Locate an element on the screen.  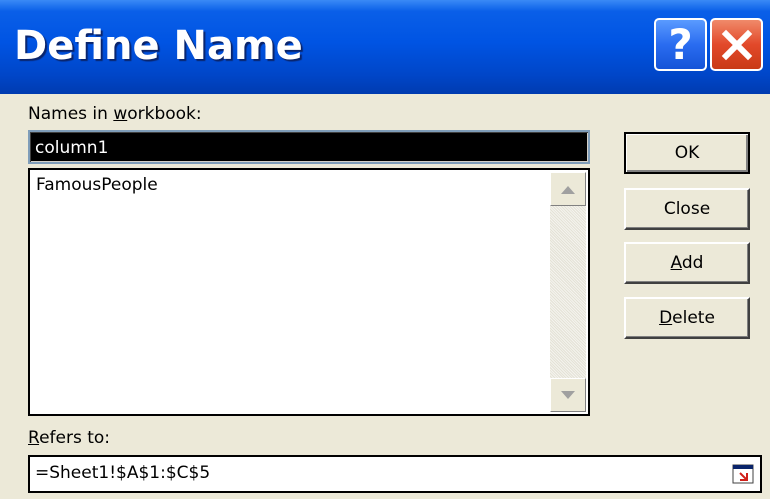
delete-button-label: Delete is located at coordinates (687, 318).